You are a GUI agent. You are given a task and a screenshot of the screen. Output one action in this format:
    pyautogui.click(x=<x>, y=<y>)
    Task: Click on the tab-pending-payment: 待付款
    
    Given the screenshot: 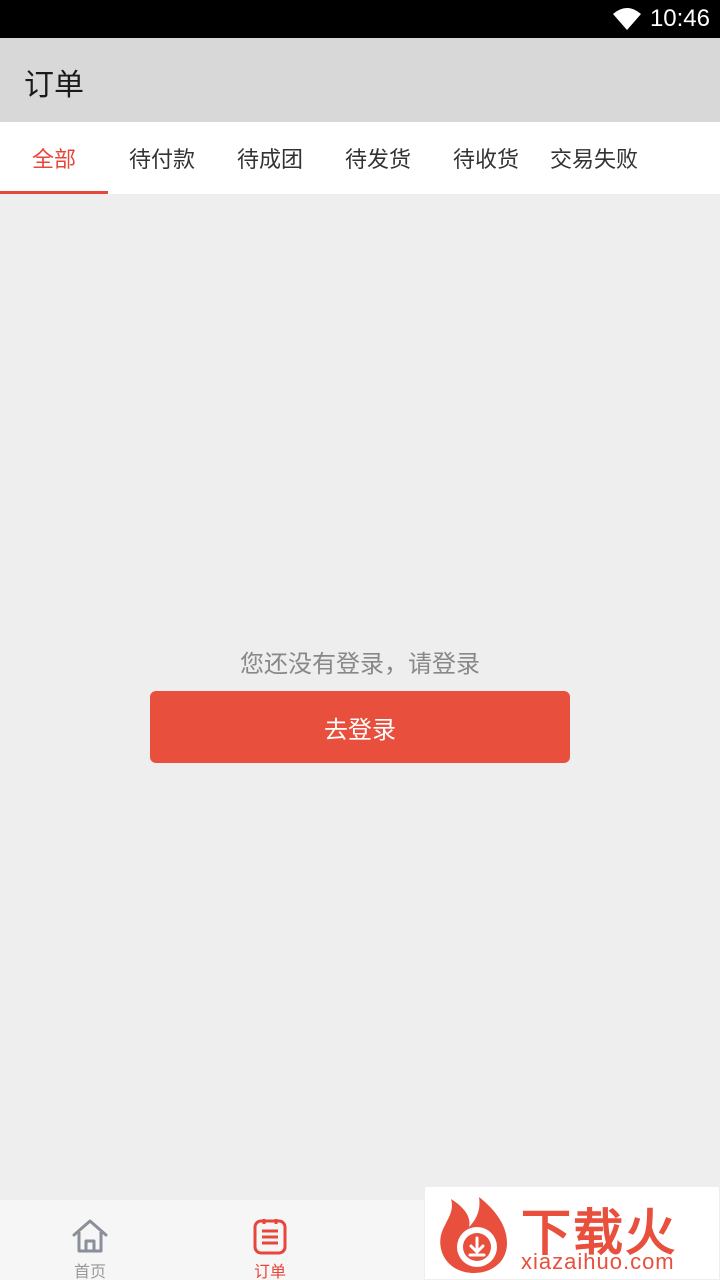 What is the action you would take?
    pyautogui.click(x=162, y=158)
    